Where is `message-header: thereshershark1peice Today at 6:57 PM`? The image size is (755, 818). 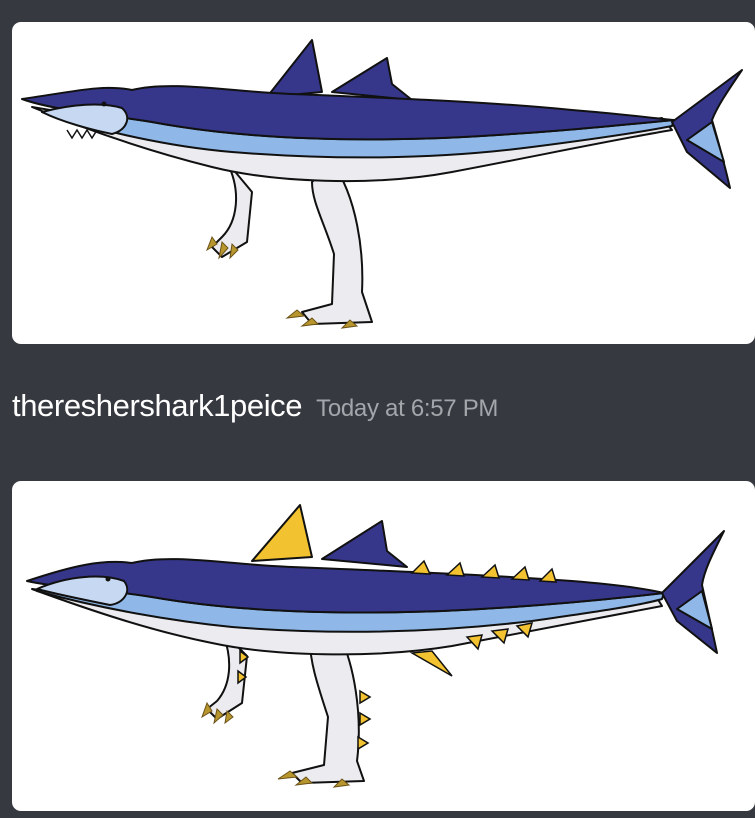 message-header: thereshershark1peice Today at 6:57 PM is located at coordinates (255, 408).